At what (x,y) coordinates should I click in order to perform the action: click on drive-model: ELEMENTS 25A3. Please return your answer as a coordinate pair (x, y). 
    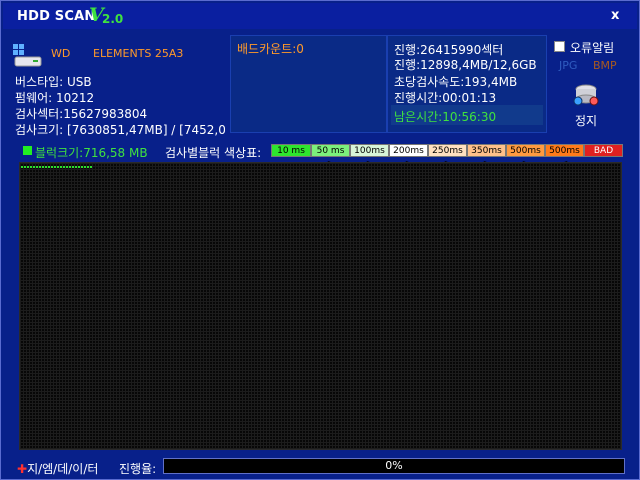
    Looking at the image, I should click on (138, 53).